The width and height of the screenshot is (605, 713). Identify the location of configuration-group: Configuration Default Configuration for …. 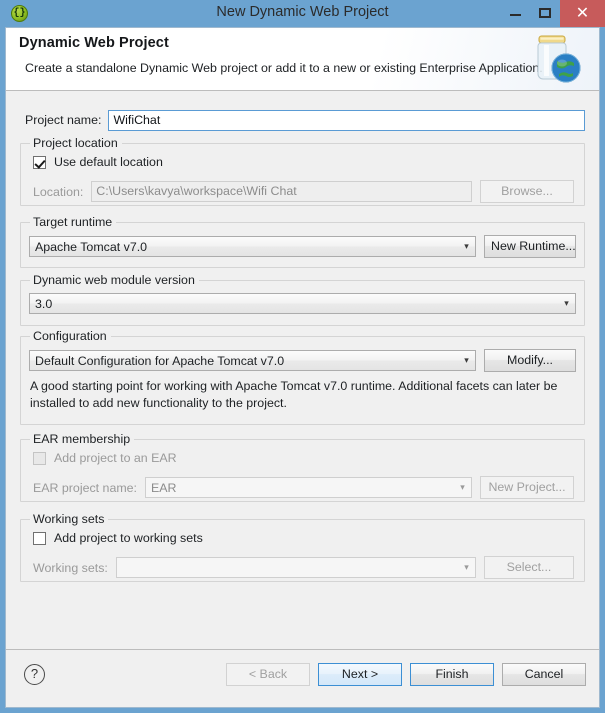
(302, 377).